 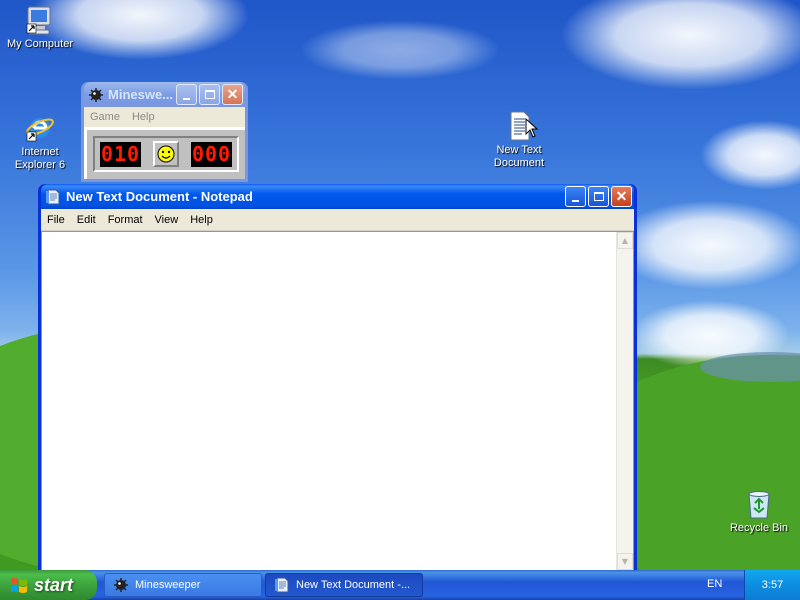 I want to click on vertical-scrollbar: ▲ ▼, so click(x=624, y=401).